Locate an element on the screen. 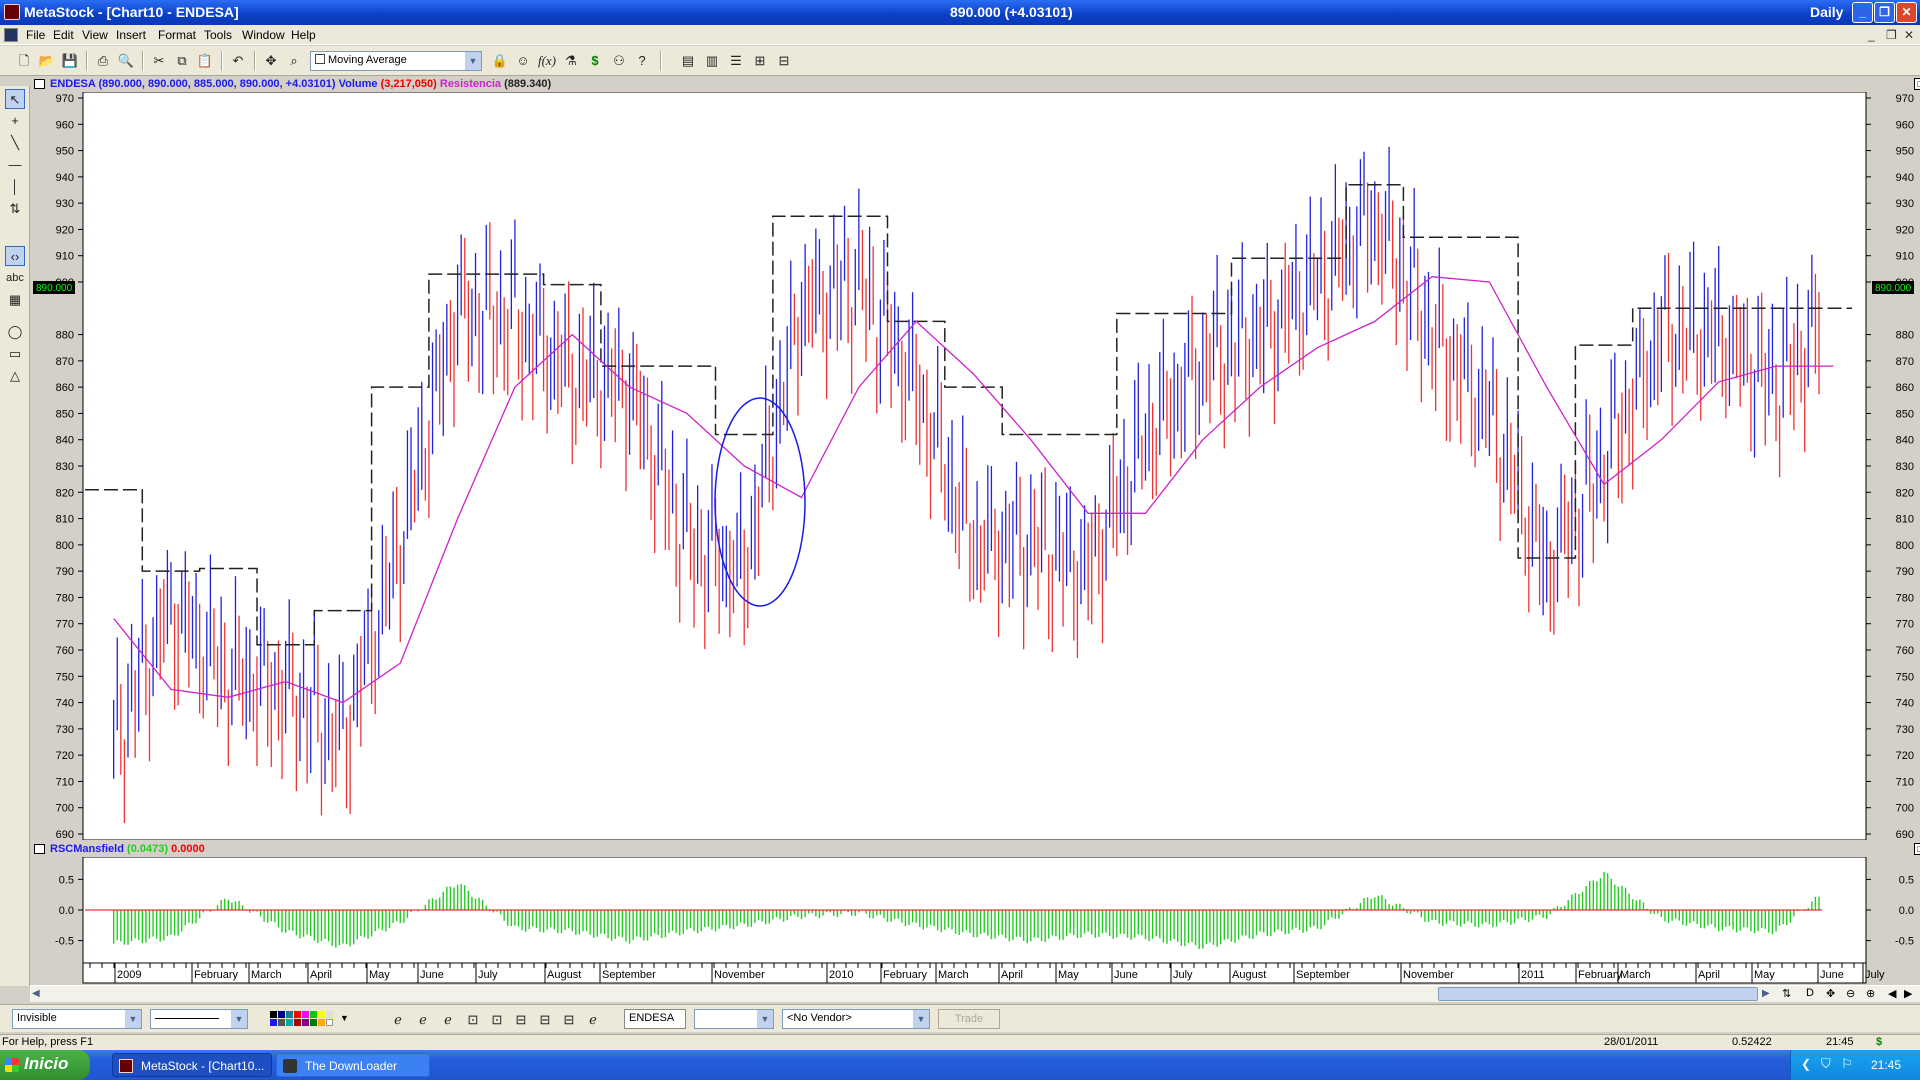 This screenshot has height=1080, width=1920. menu-edit: Edit is located at coordinates (63, 35).